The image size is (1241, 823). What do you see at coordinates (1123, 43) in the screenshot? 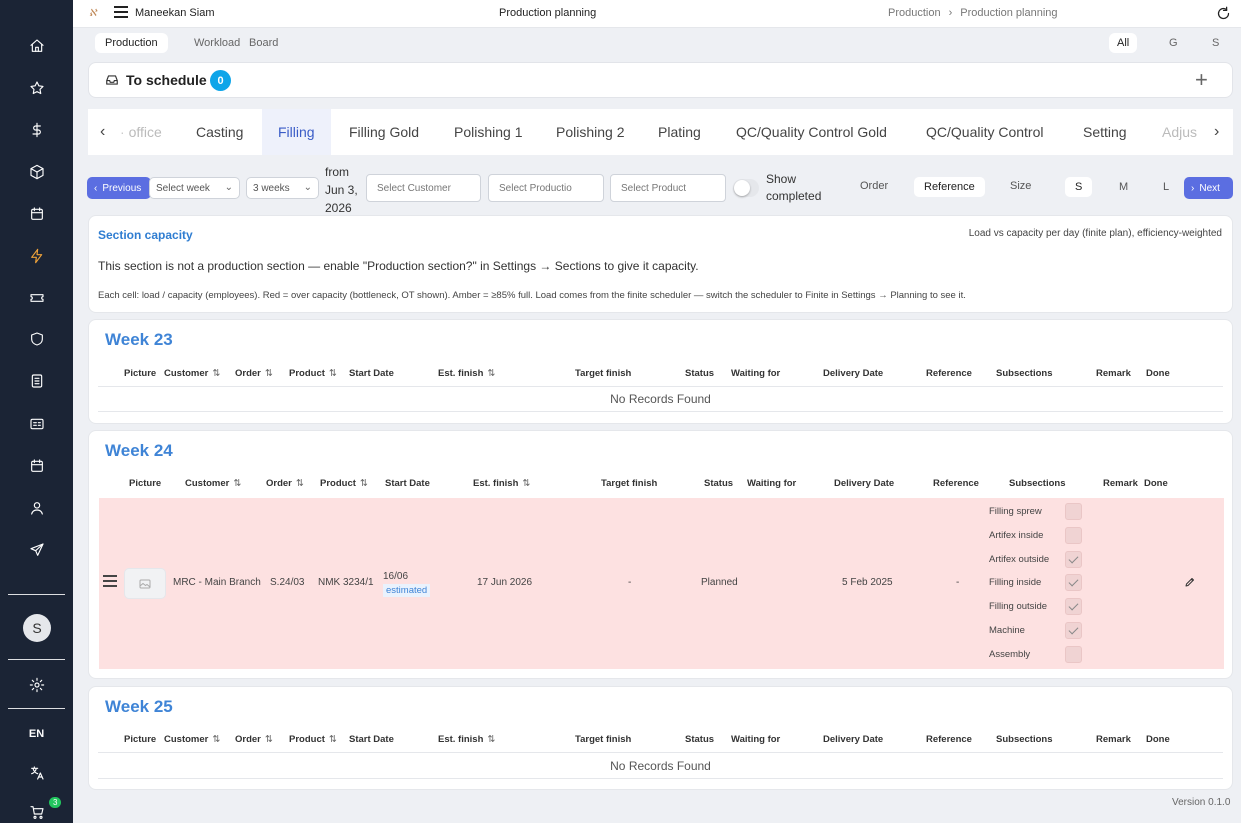
I see `filter-all: All` at bounding box center [1123, 43].